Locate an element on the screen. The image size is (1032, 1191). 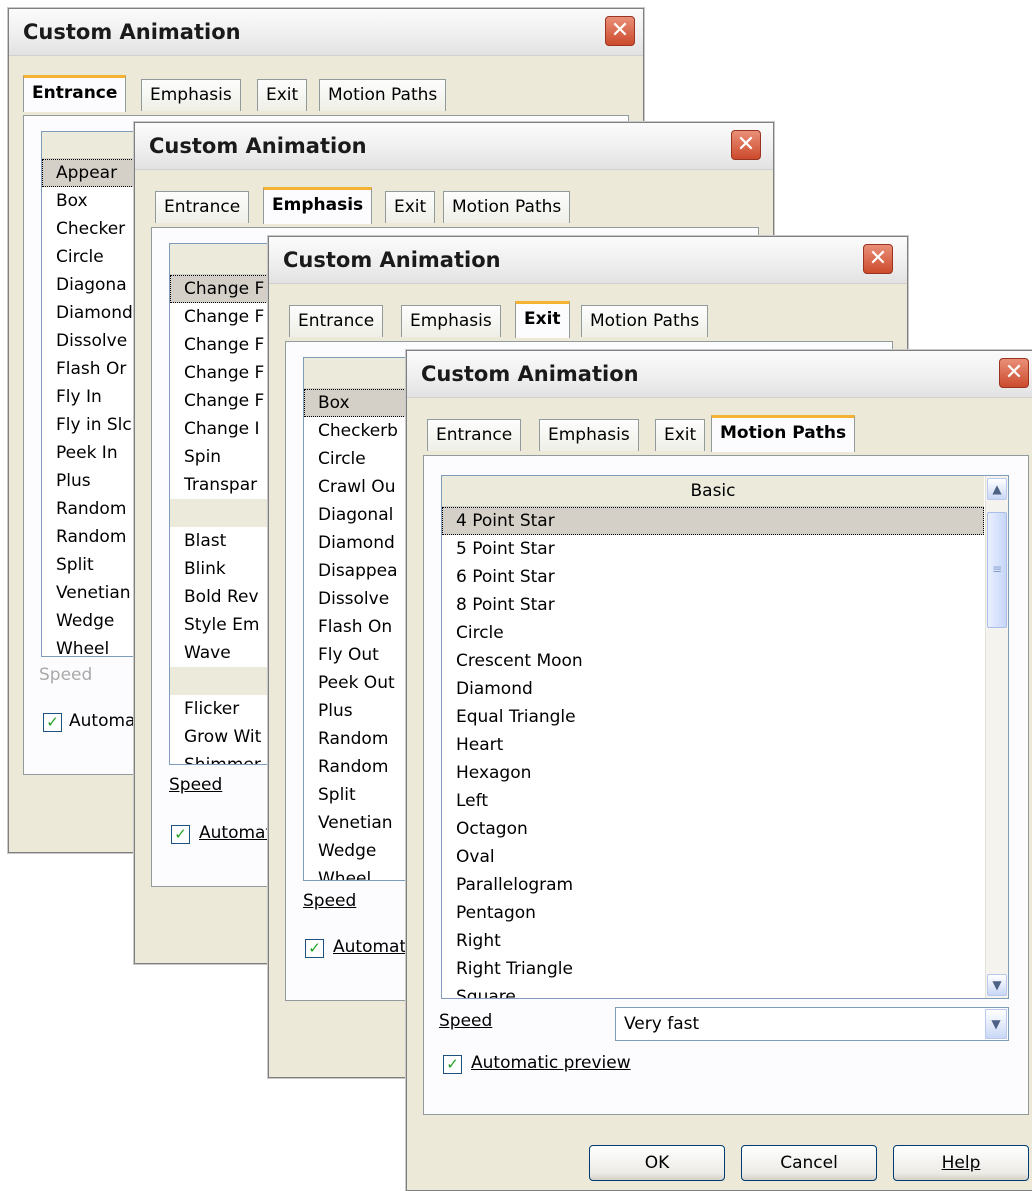
list-item: 4 Point Star is located at coordinates (713, 521).